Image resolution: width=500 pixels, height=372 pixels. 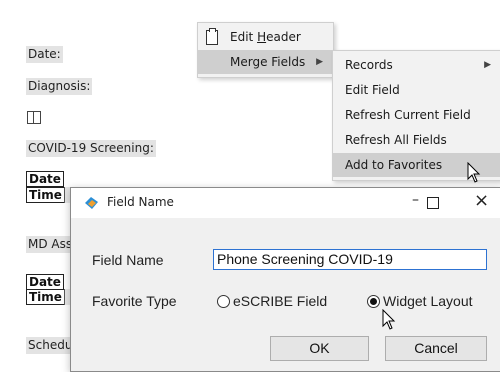 What do you see at coordinates (394, 165) in the screenshot?
I see `add-favorites-label: Add to Favorites` at bounding box center [394, 165].